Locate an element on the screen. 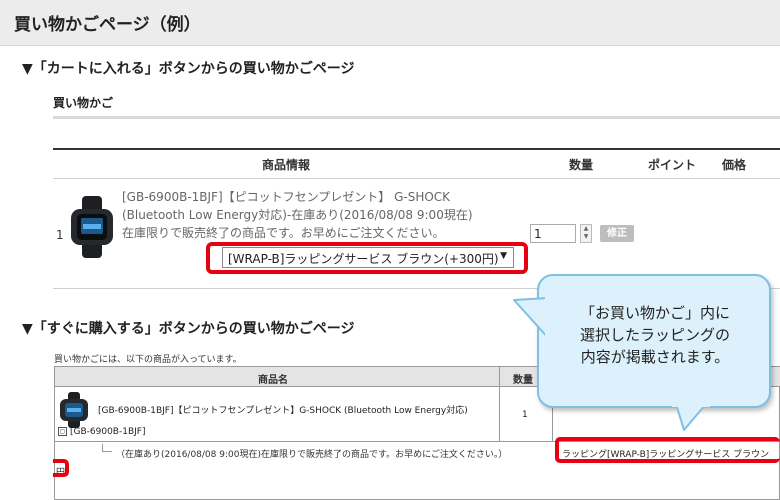 This screenshot has height=500, width=780. column-header-info: 商品情報 is located at coordinates (286, 165).